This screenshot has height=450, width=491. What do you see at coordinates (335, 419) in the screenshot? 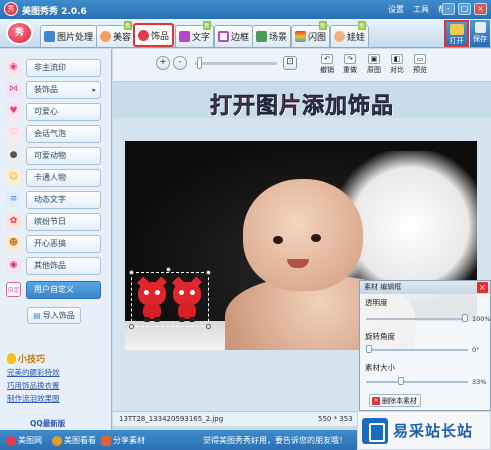
I see `image-dimensions: 550 * 353` at bounding box center [335, 419].